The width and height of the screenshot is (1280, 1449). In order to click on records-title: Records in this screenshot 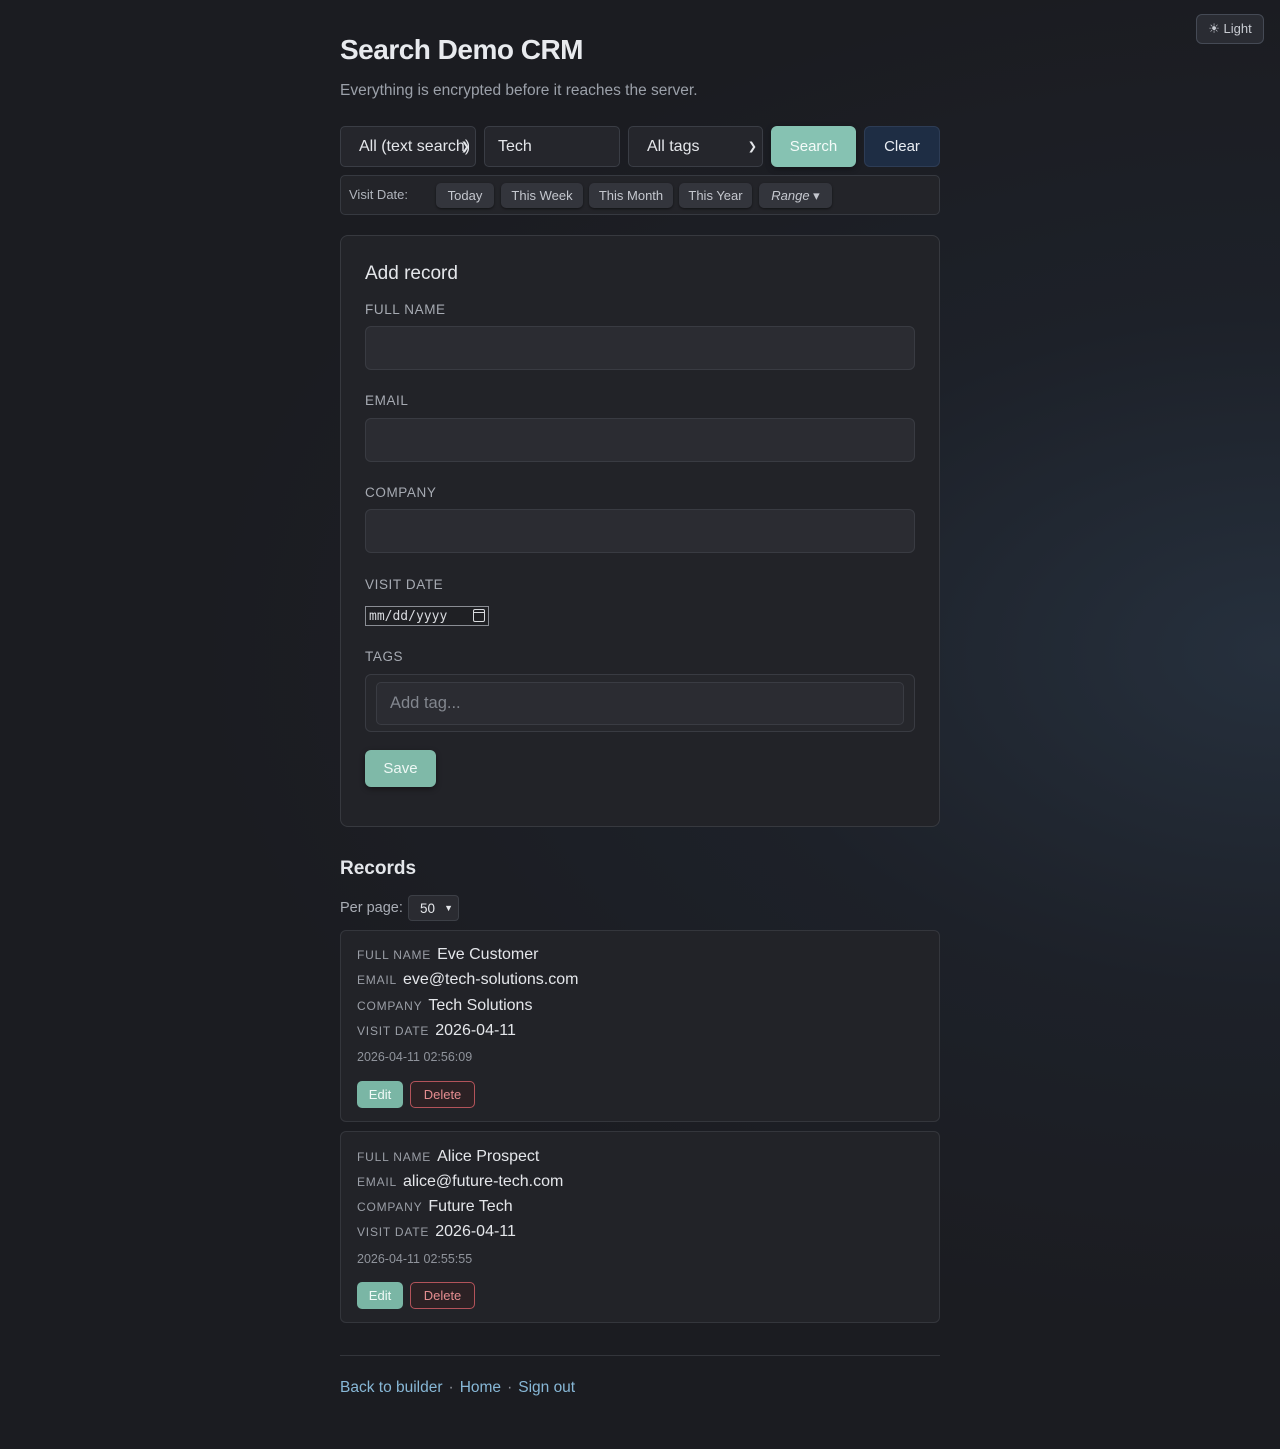, I will do `click(378, 868)`.